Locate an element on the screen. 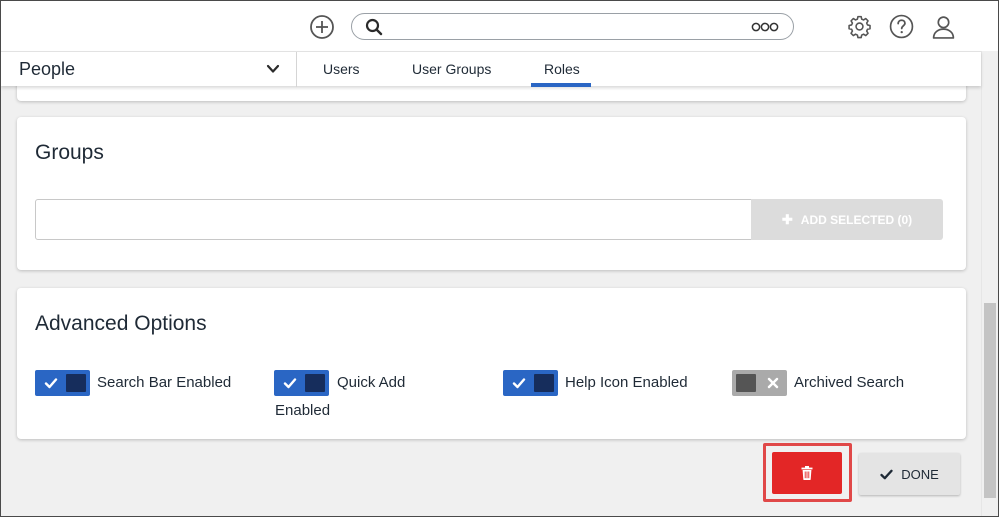 Image resolution: width=999 pixels, height=517 pixels. nav-bar: People Users User Groups Roles is located at coordinates (491, 69).